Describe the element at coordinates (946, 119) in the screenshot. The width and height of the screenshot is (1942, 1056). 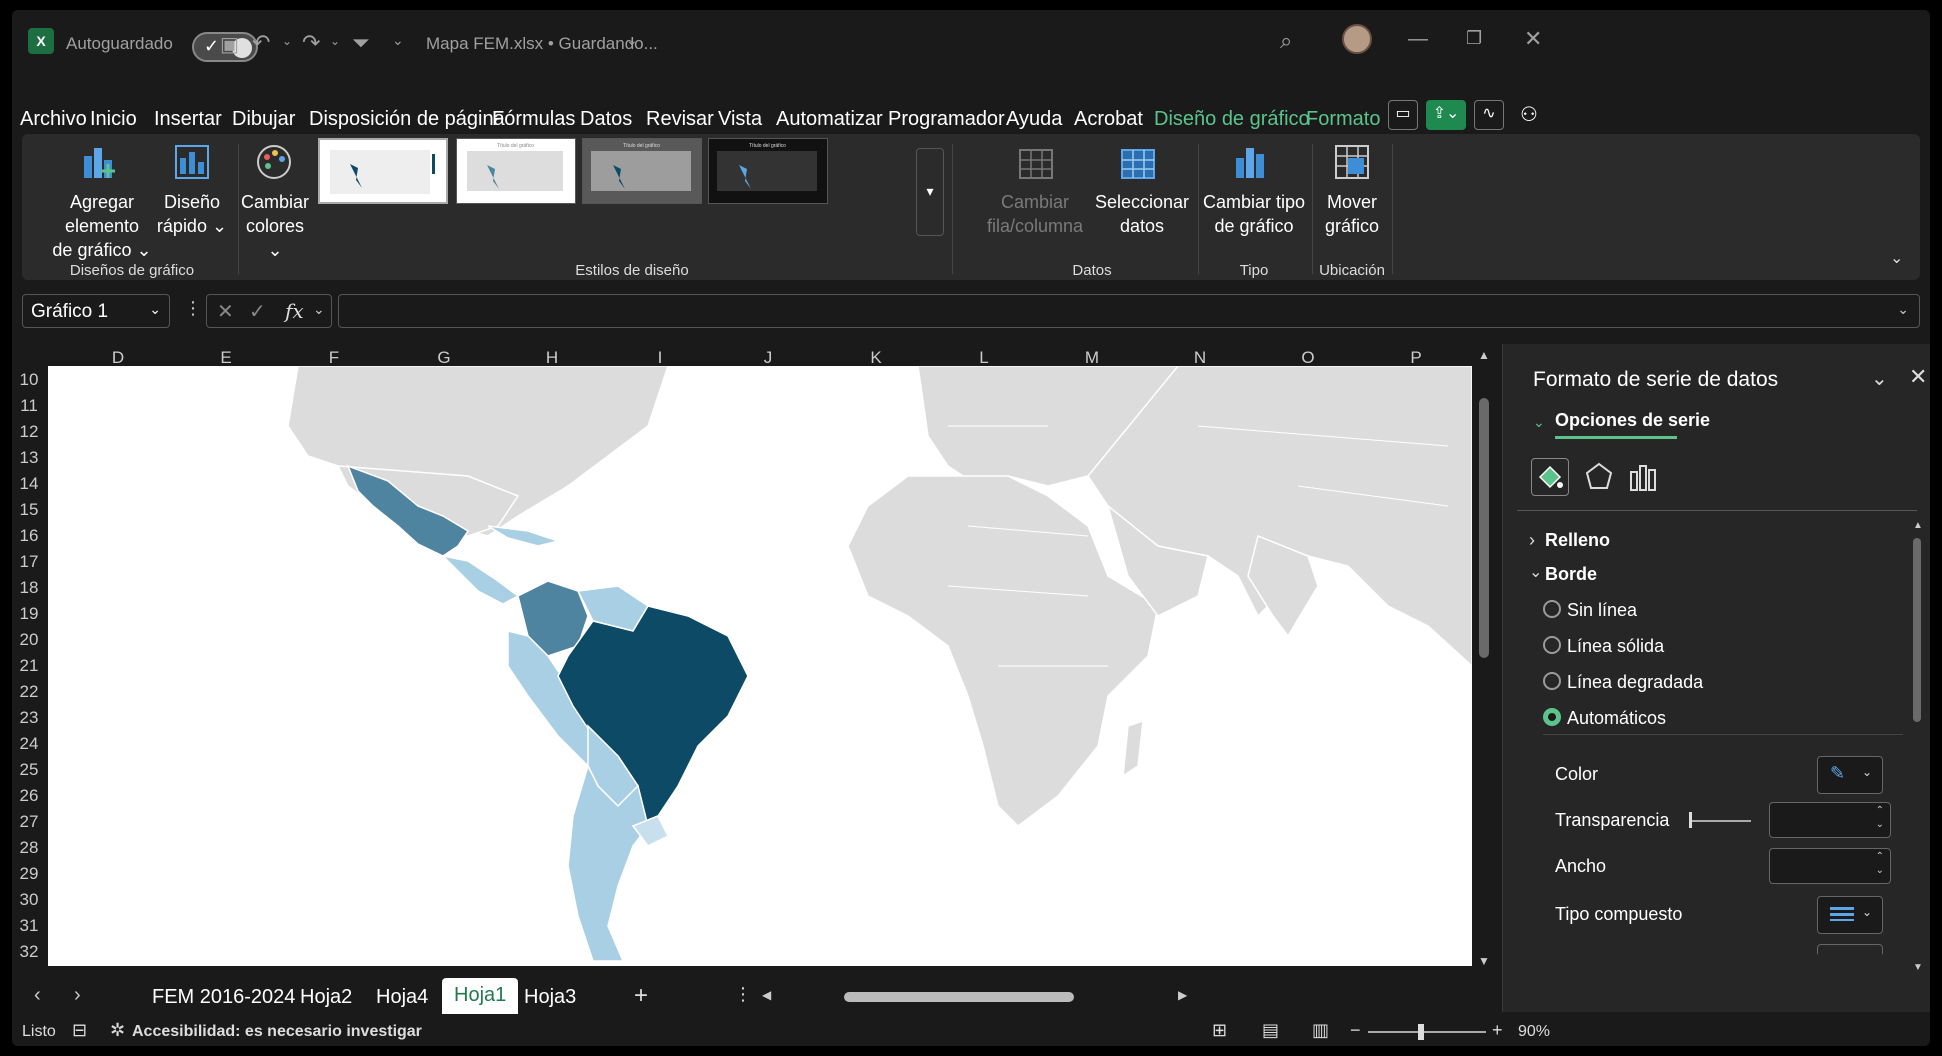
I see `tab-programador: Programador` at that location.